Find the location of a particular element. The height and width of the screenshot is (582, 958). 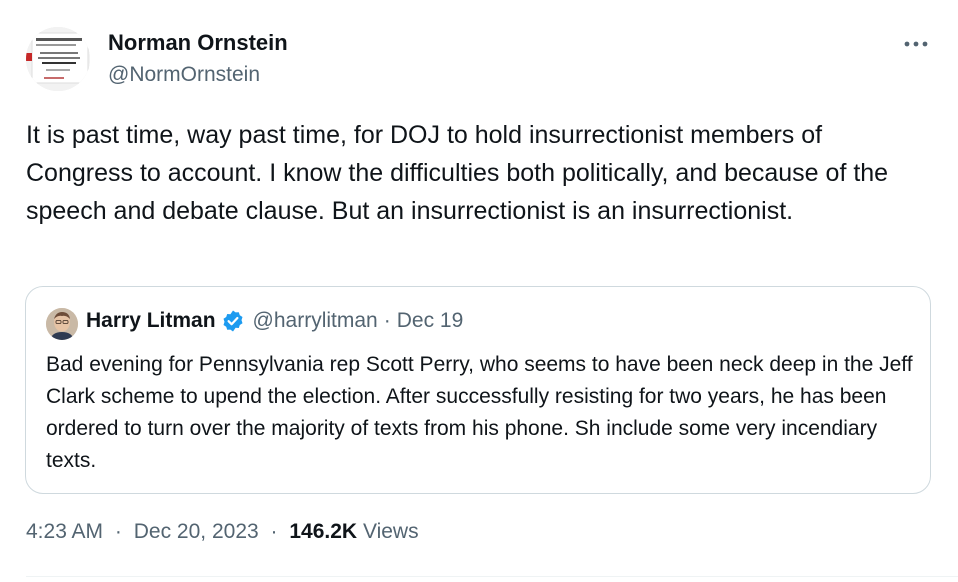

quote-author-name: Harry Litman is located at coordinates (151, 321).